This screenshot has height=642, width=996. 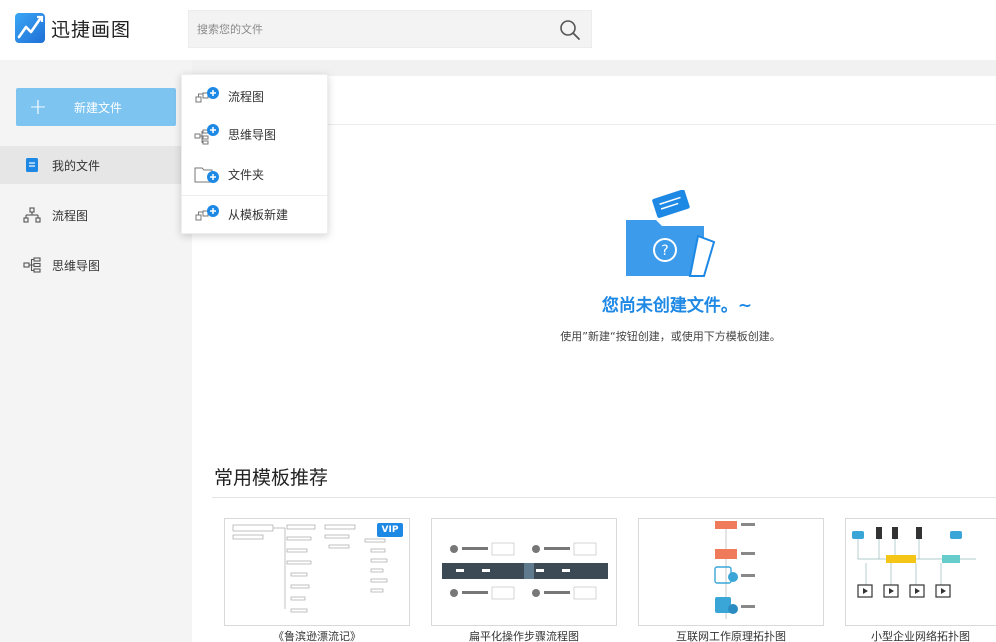 What do you see at coordinates (32, 265) in the screenshot?
I see `mindmap-icon` at bounding box center [32, 265].